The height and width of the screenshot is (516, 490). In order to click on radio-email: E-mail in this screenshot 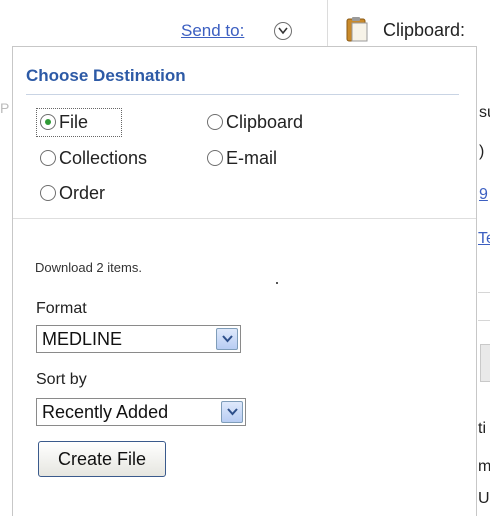, I will do `click(242, 158)`.